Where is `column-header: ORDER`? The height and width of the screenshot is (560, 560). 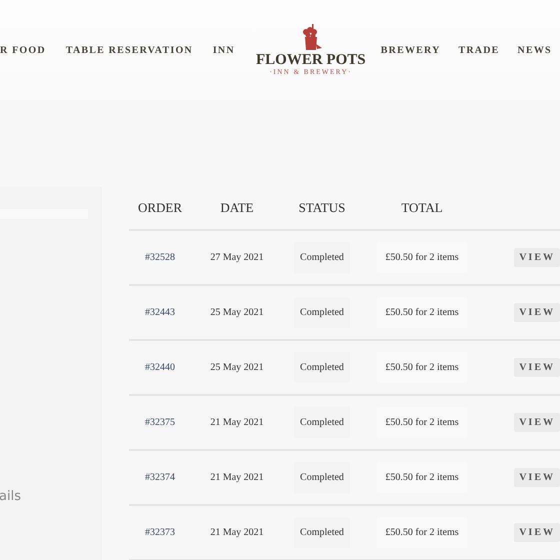
column-header: ORDER is located at coordinates (160, 208).